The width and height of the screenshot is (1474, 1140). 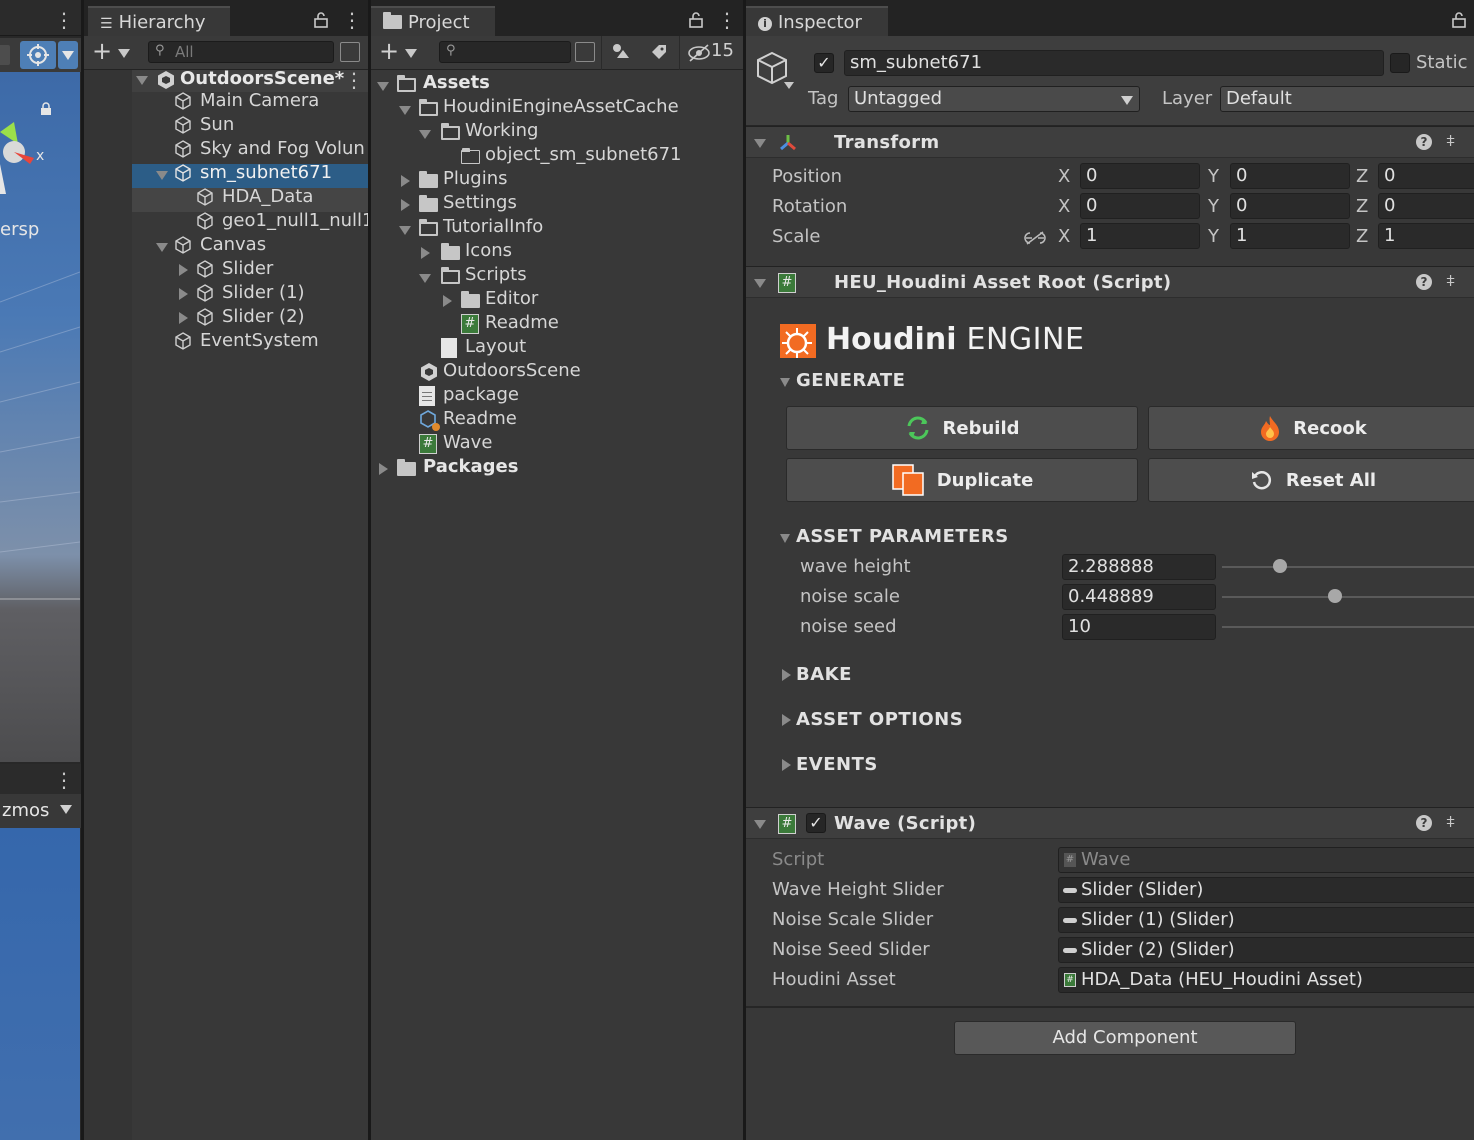 I want to click on rotation-y-field: 0, so click(x=1290, y=206).